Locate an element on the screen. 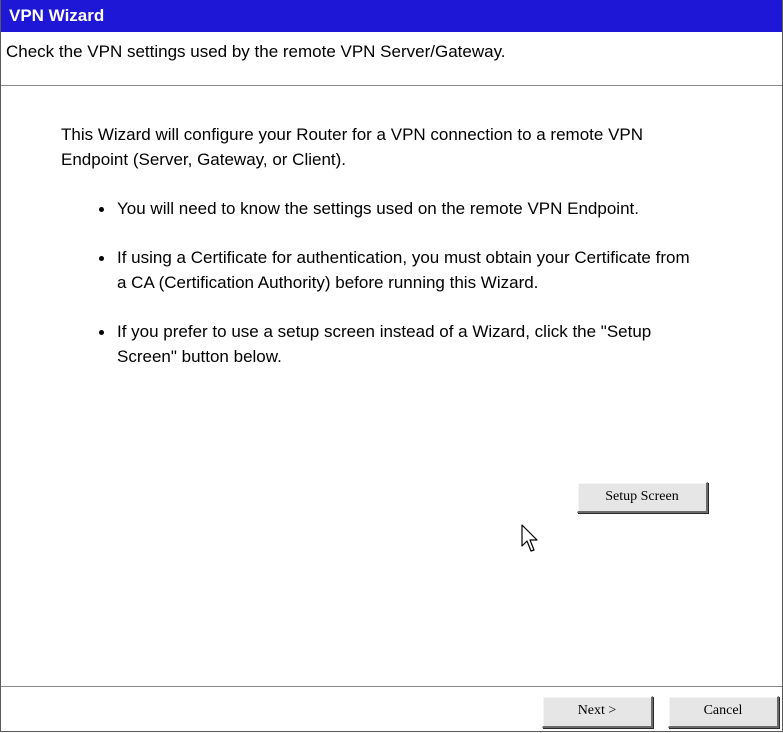  setup-screen-button: Setup Screen is located at coordinates (642, 497).